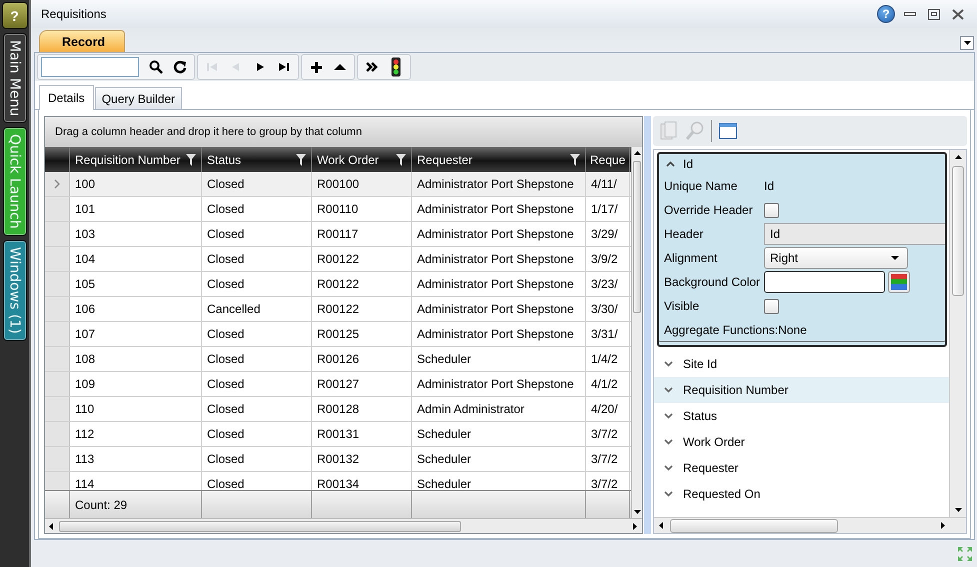 The image size is (977, 567). Describe the element at coordinates (338, 384) in the screenshot. I see `table-row: 109 Closed R00127 Administrator Port Shepstone 4/1/2` at that location.